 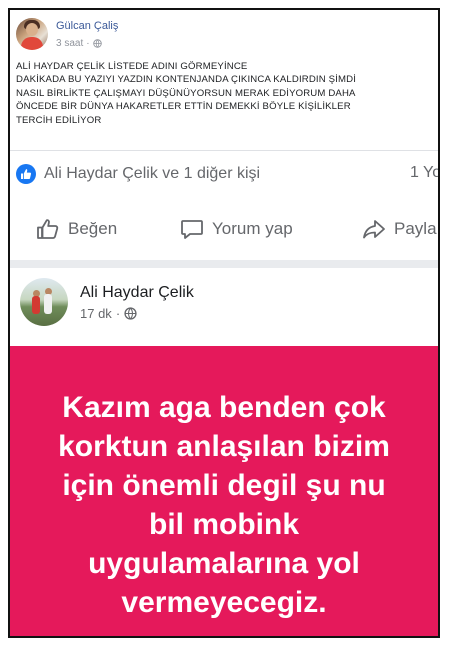 I want to click on post-text-line: TERCİH EDİLİYOR, so click(x=59, y=120).